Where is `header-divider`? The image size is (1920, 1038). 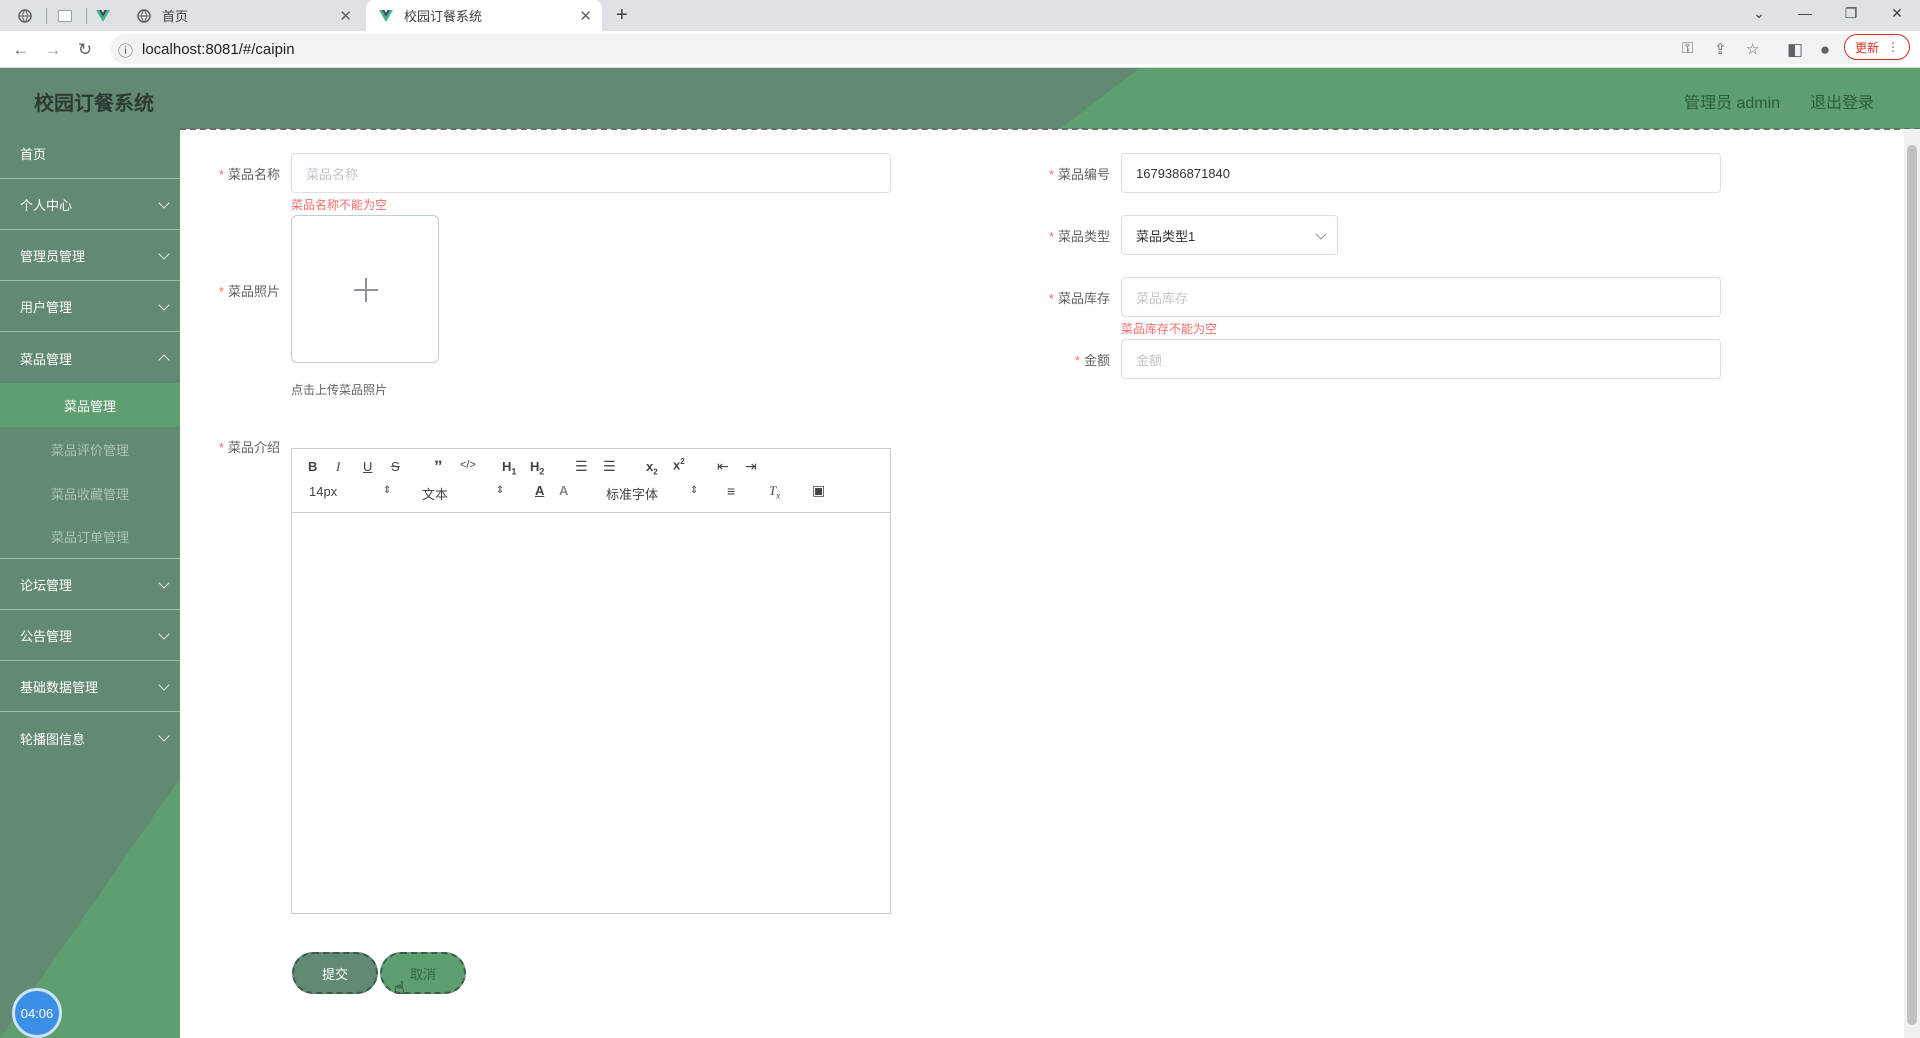 header-divider is located at coordinates (1050, 129).